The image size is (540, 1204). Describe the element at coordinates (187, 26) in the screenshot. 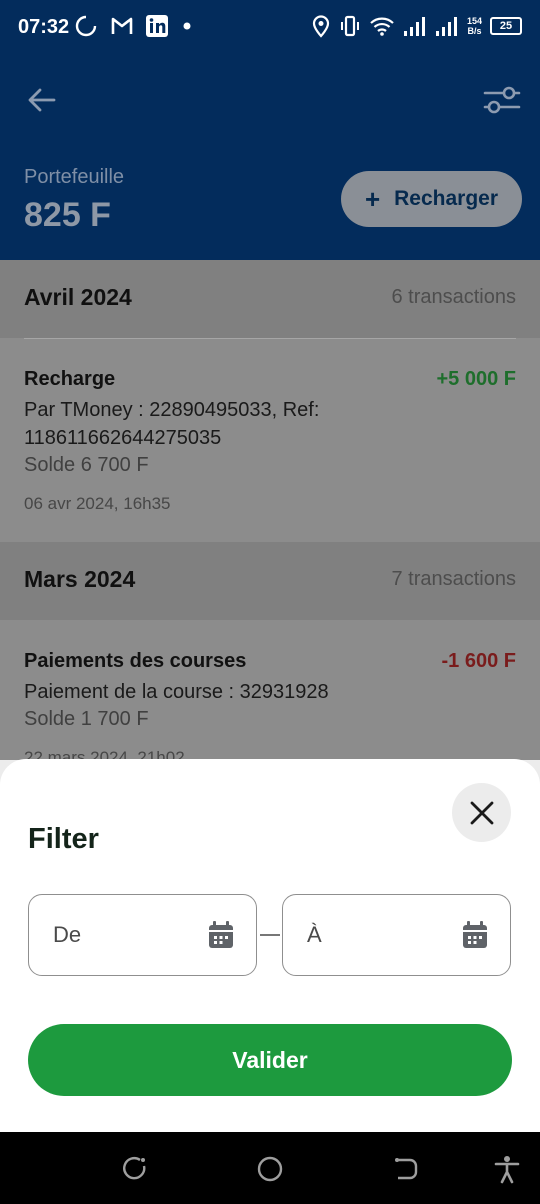

I see `dot-icon` at that location.